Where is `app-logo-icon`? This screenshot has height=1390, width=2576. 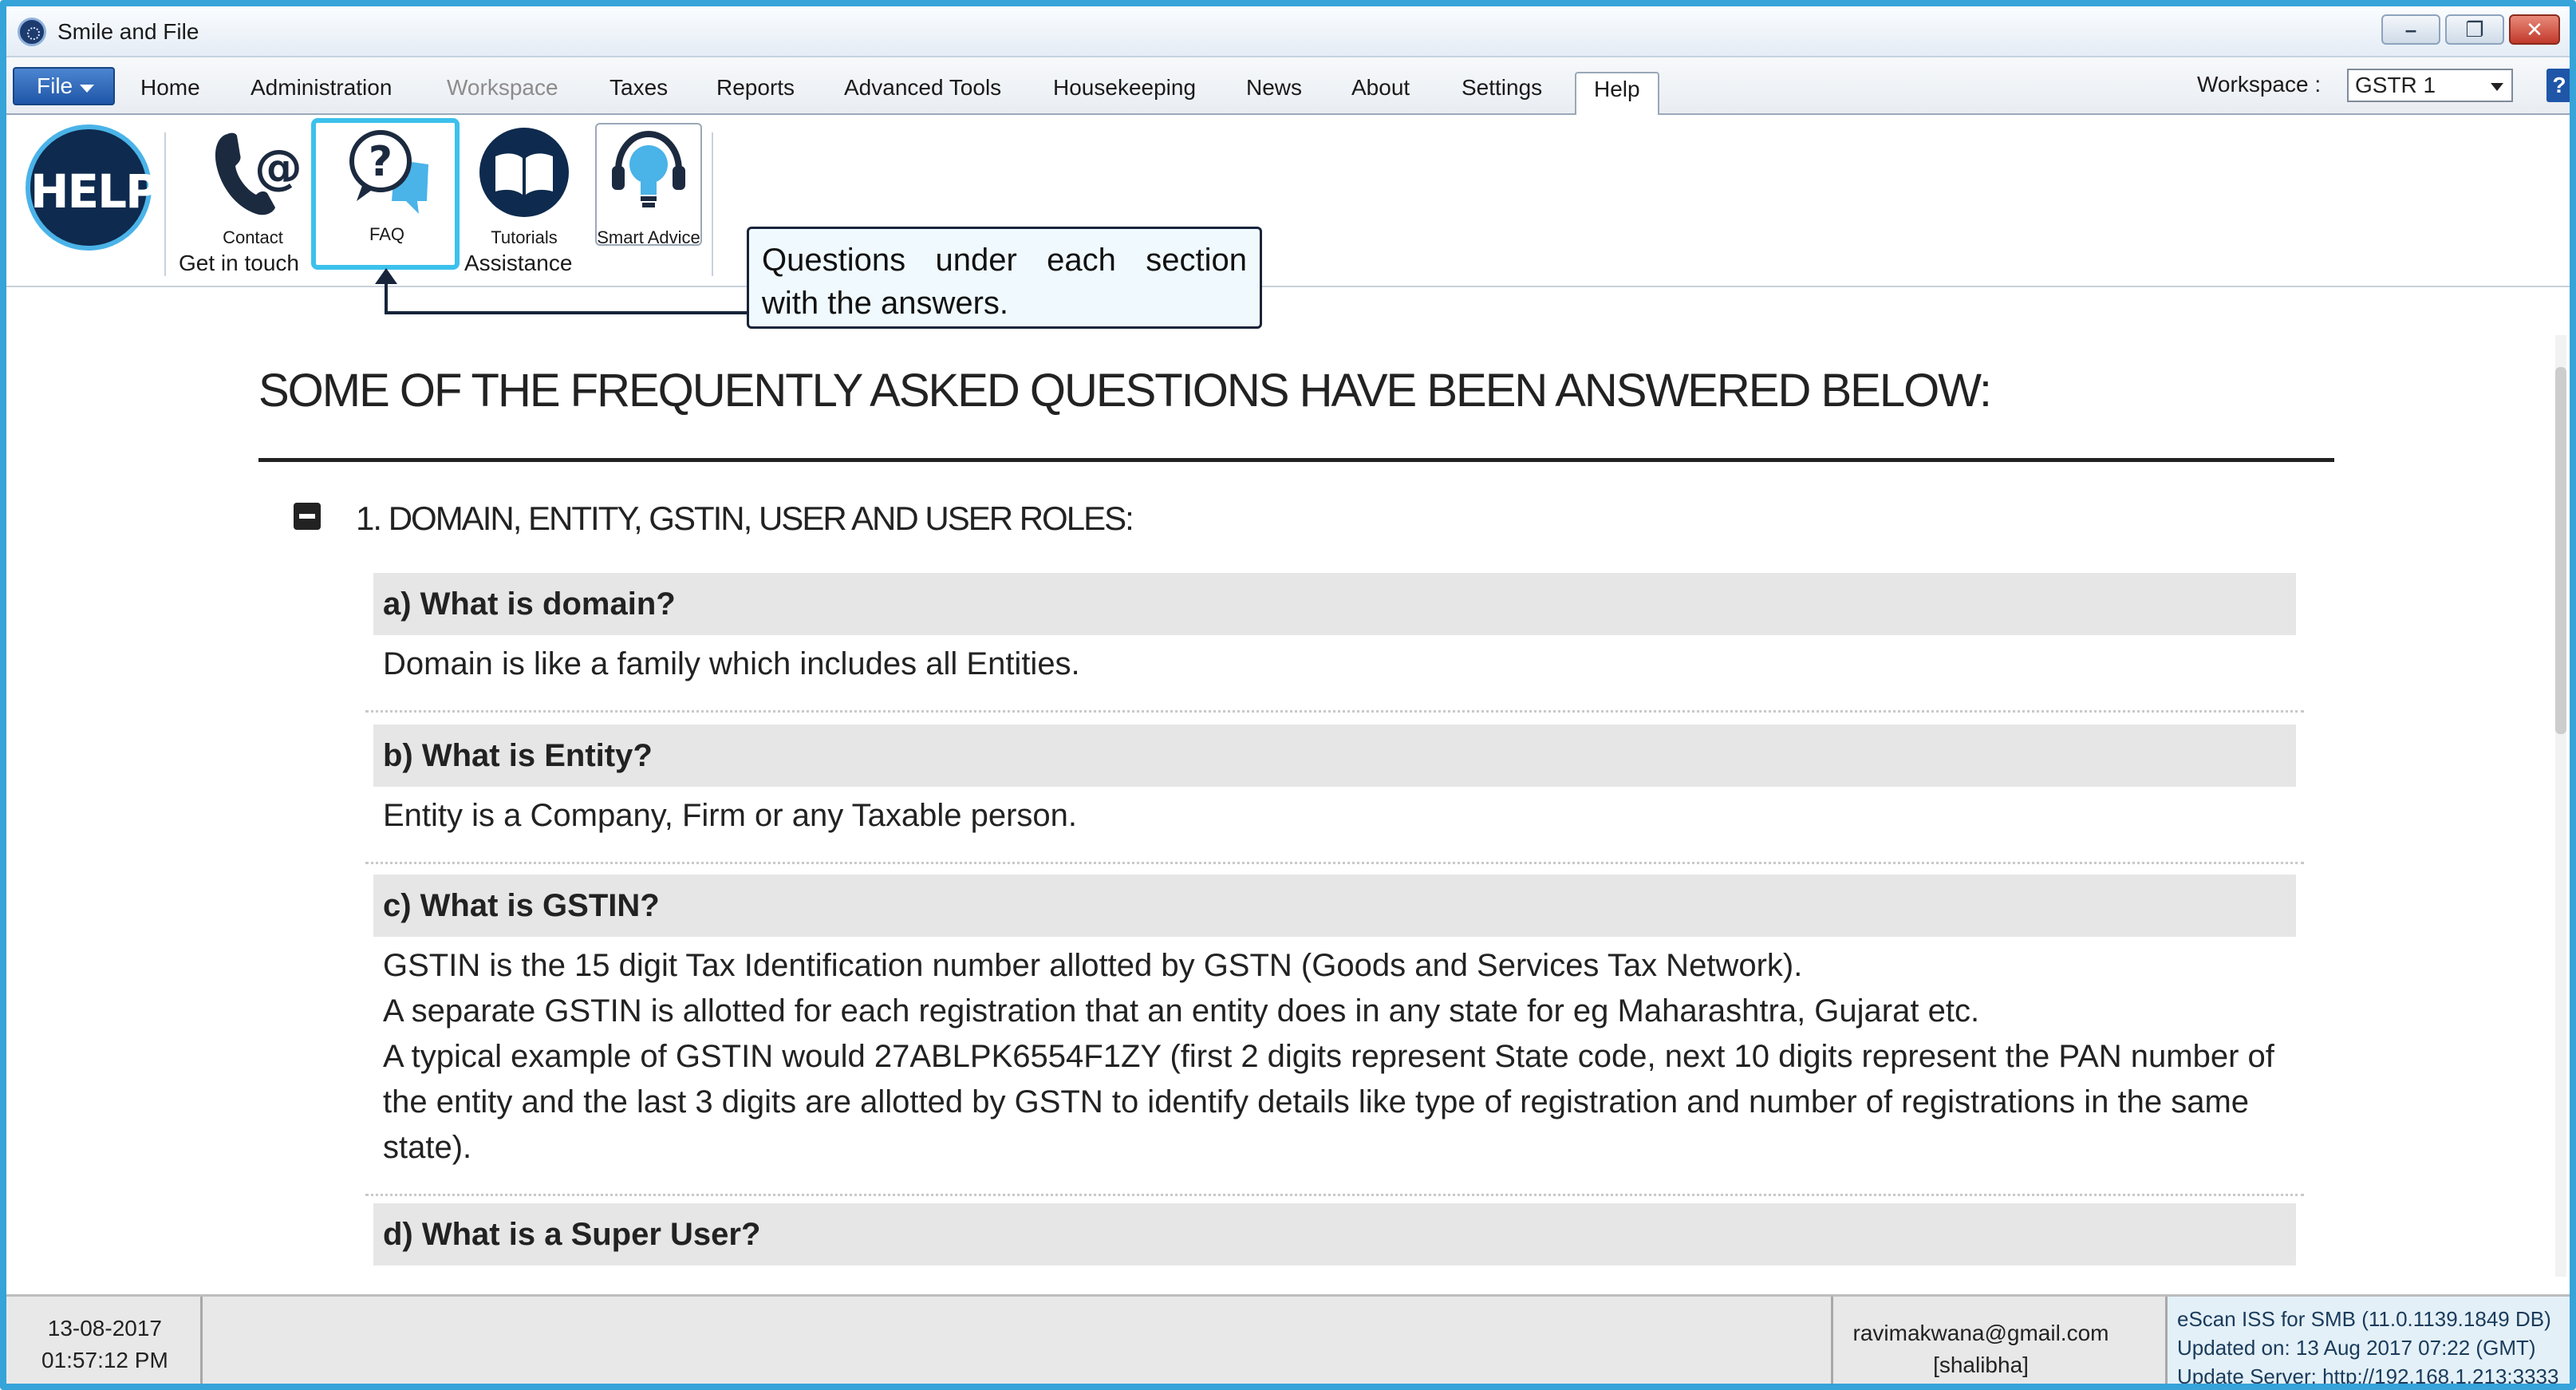
app-logo-icon is located at coordinates (32, 32).